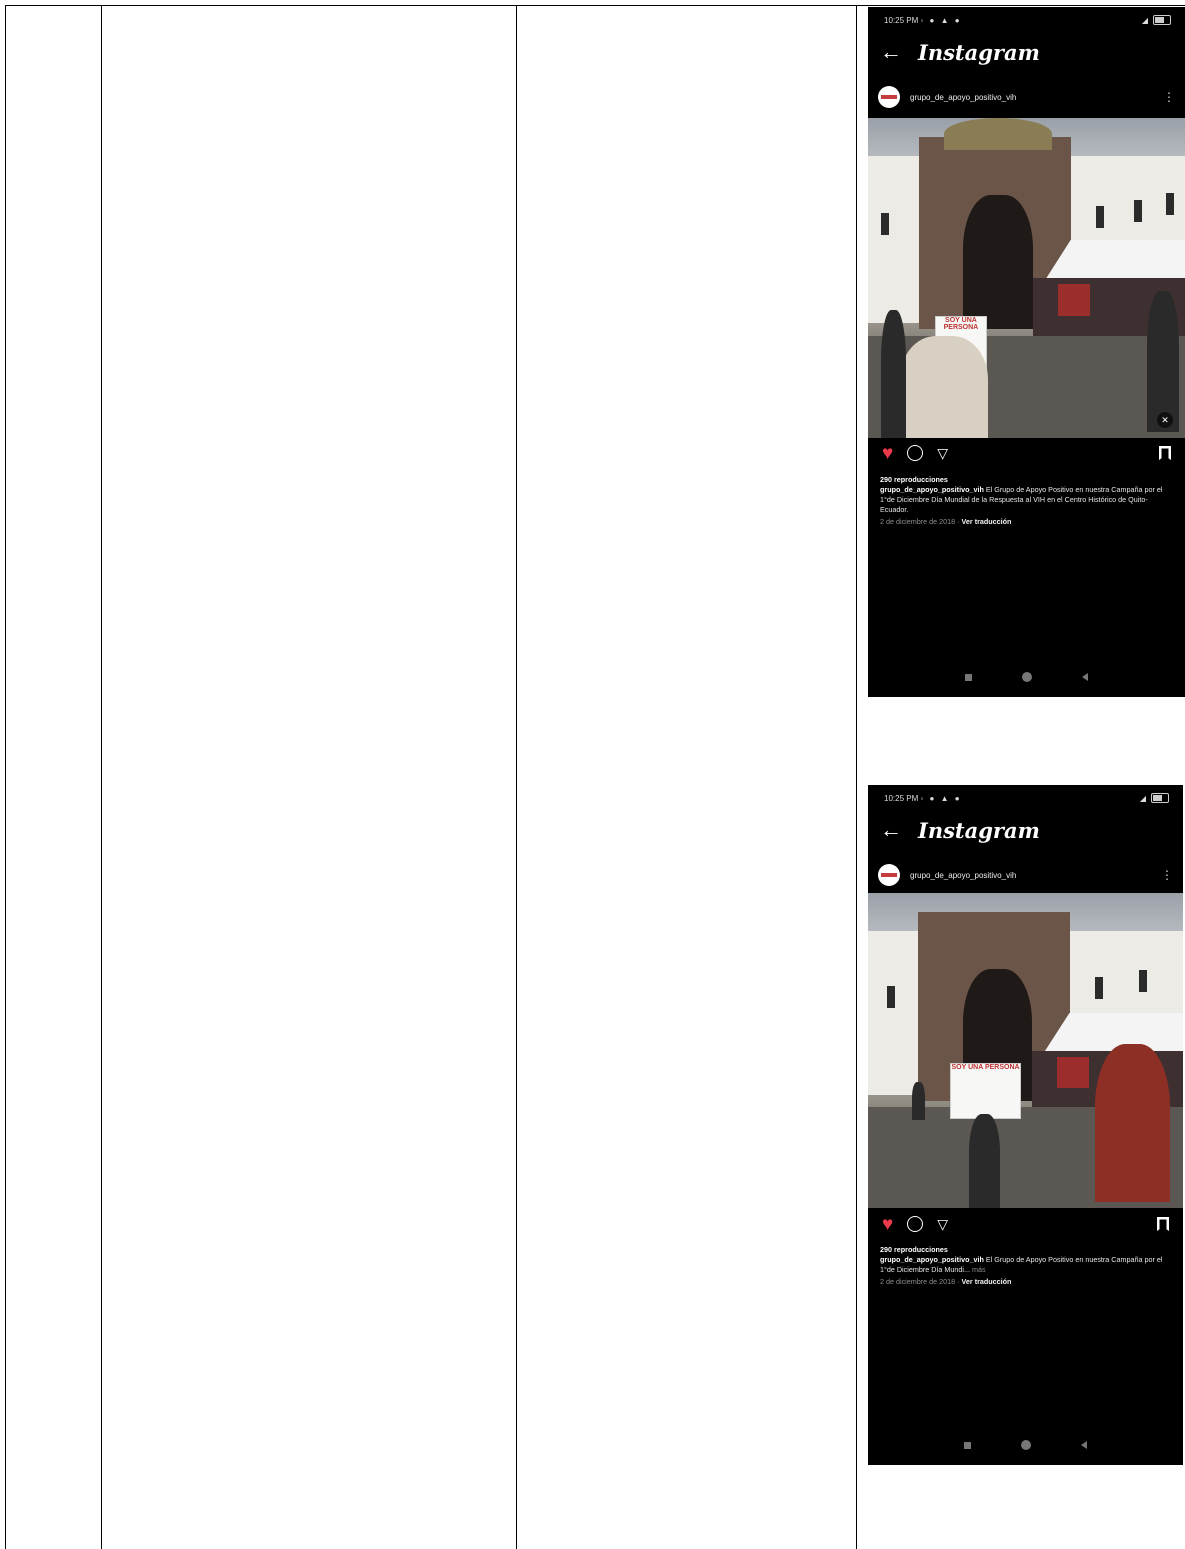  Describe the element at coordinates (1025, 1050) in the screenshot. I see `post-video: SOY UNA PERSONA` at that location.